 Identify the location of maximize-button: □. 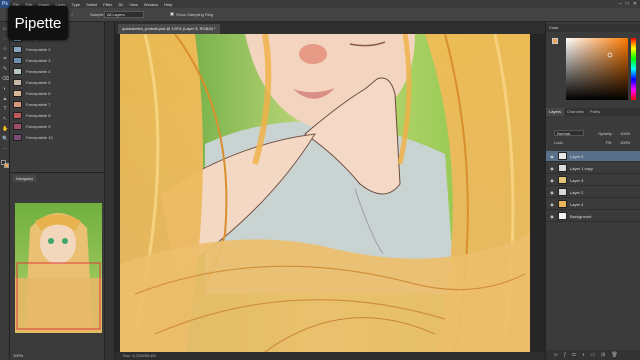
(627, 4).